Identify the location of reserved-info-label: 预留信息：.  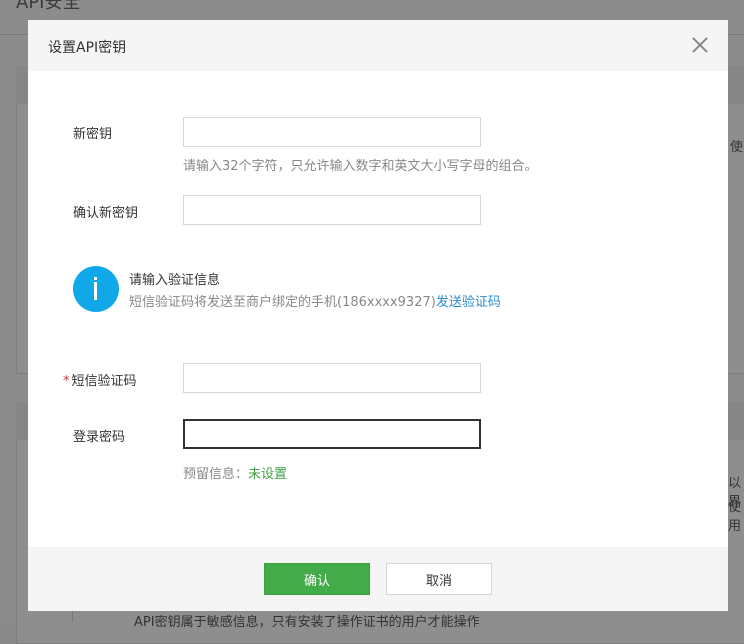
(216, 474).